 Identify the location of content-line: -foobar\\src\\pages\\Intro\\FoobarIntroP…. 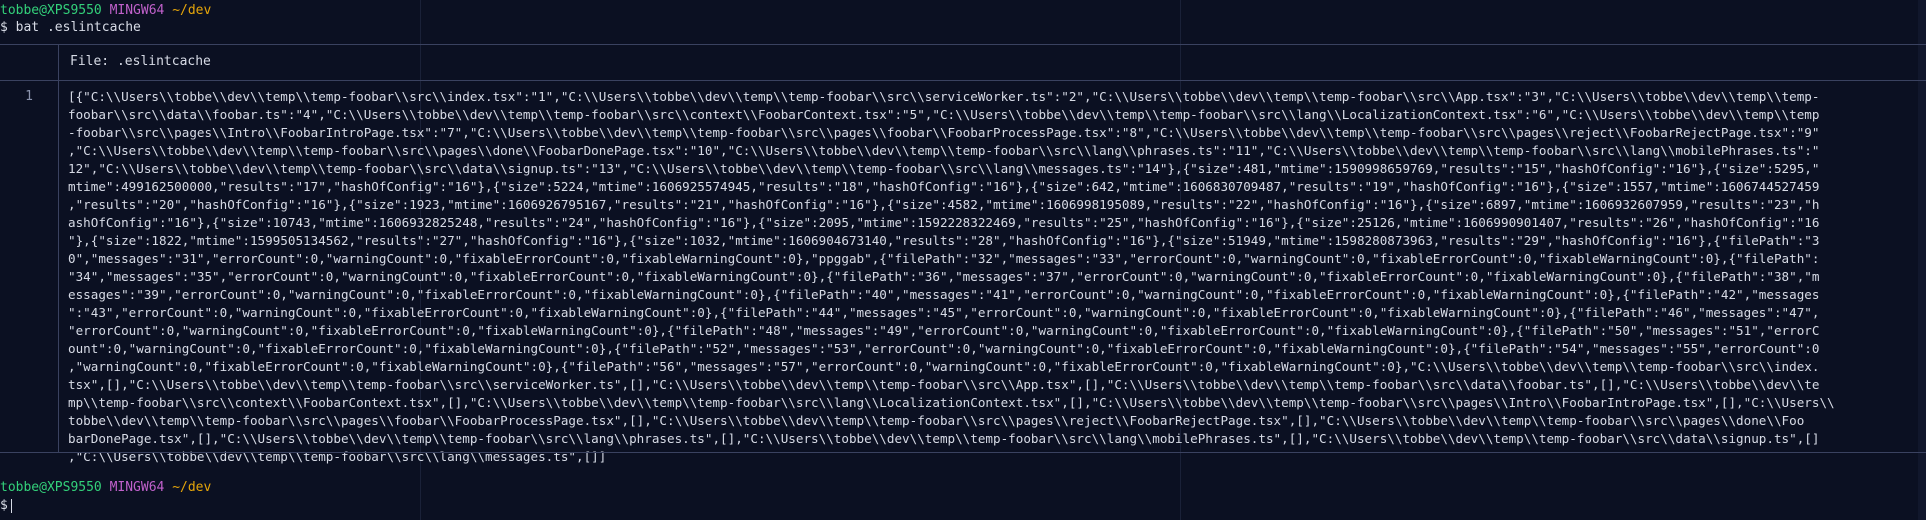
(944, 132).